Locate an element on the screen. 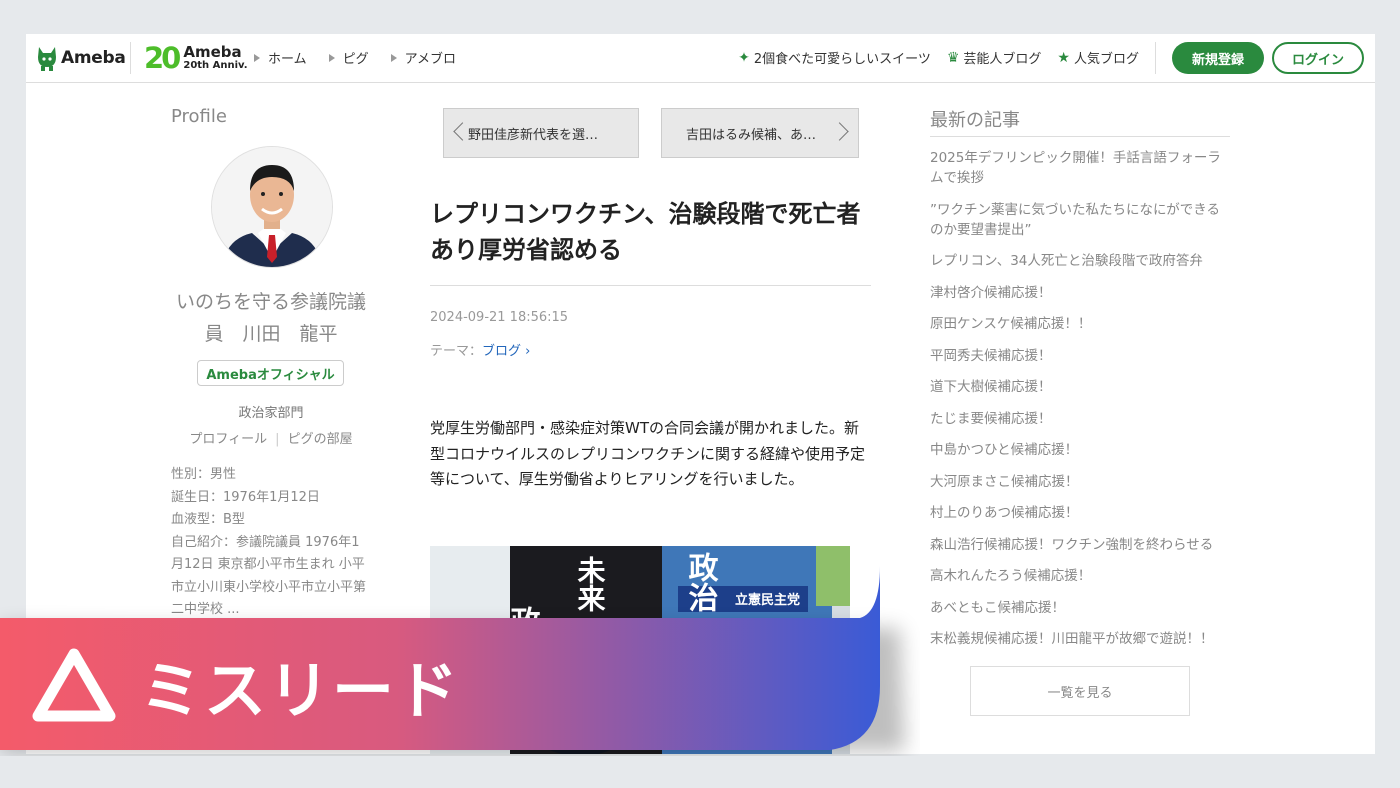 This screenshot has width=1400, height=788. sidebar-title: 最新の記事 is located at coordinates (975, 120).